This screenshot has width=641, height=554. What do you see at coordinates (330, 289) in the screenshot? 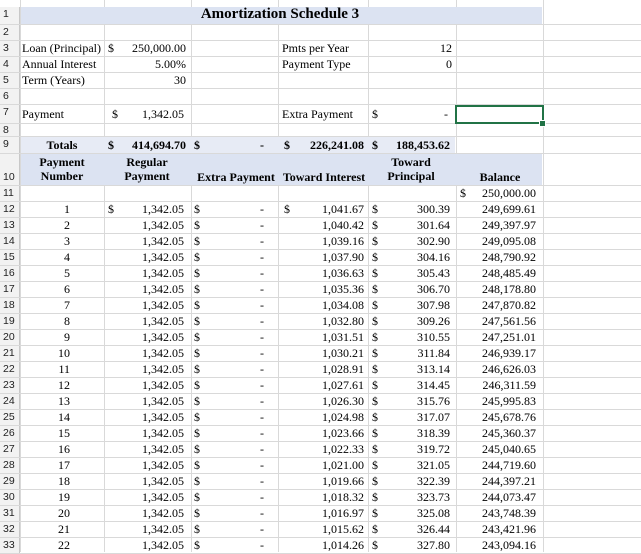
I see `toward-interest: 1,035.36` at bounding box center [330, 289].